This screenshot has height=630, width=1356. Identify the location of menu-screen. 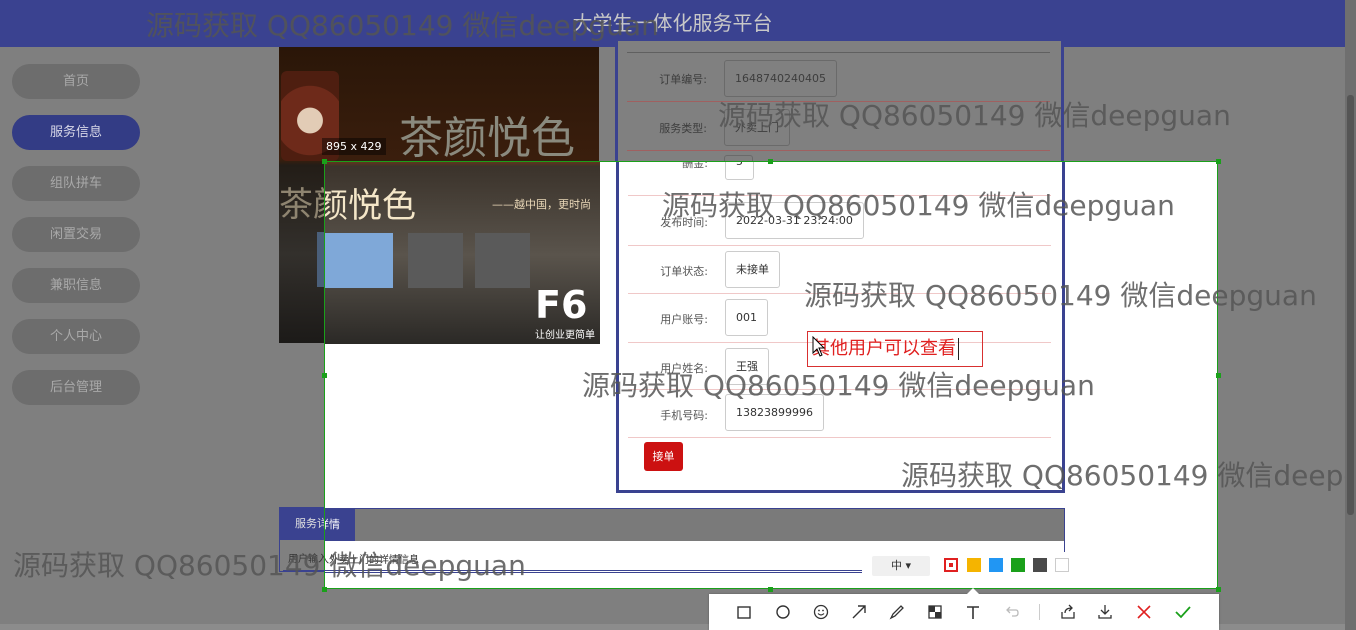
(359, 260).